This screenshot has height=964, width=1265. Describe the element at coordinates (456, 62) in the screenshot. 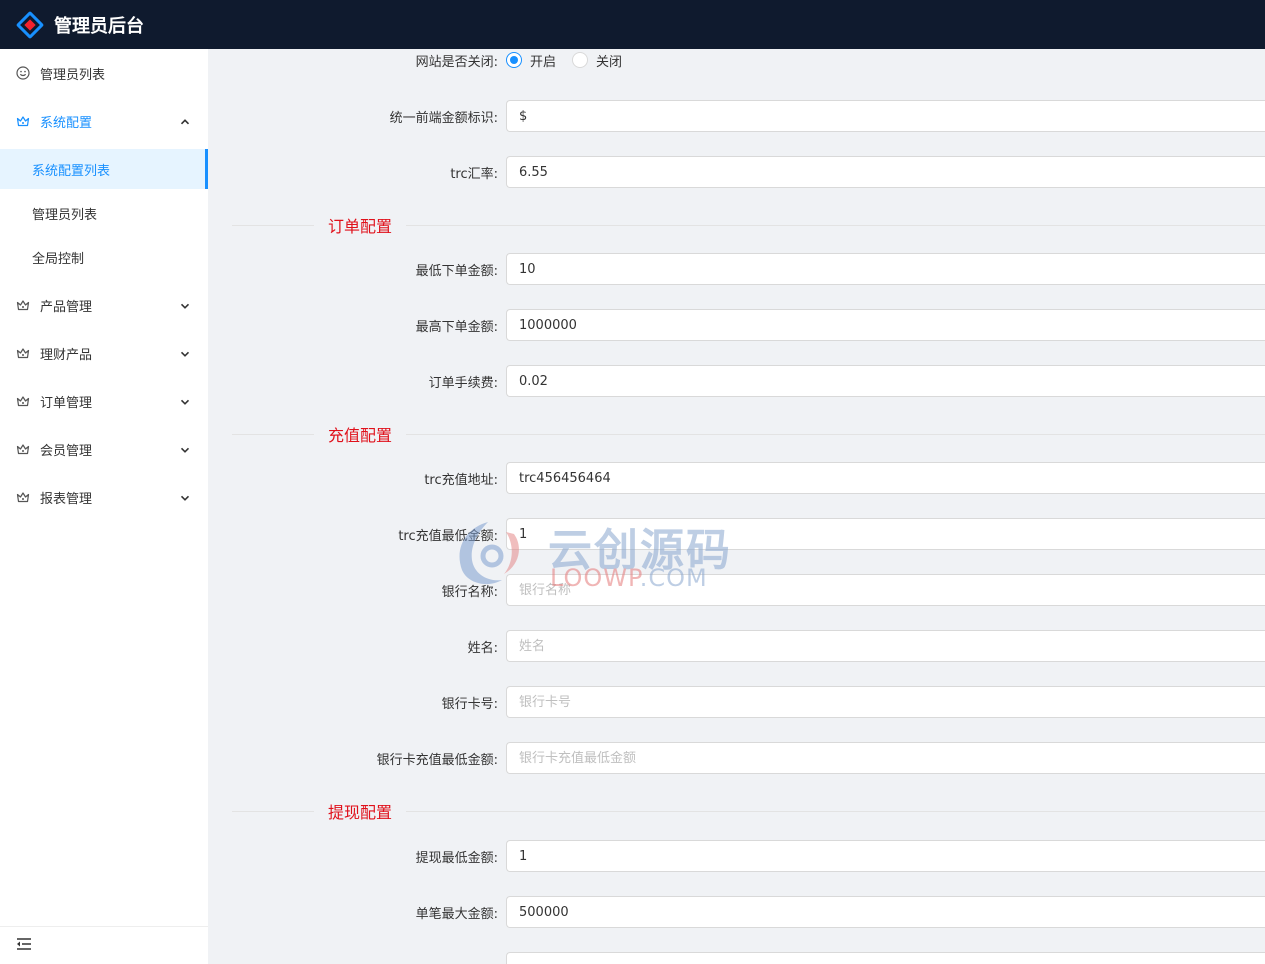

I see `site-close-label: 网站是否关闭:` at that location.